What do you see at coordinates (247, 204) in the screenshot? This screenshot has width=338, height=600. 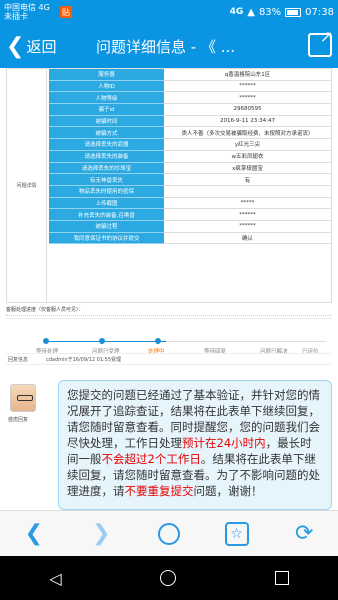 I see `row-value: *****` at bounding box center [247, 204].